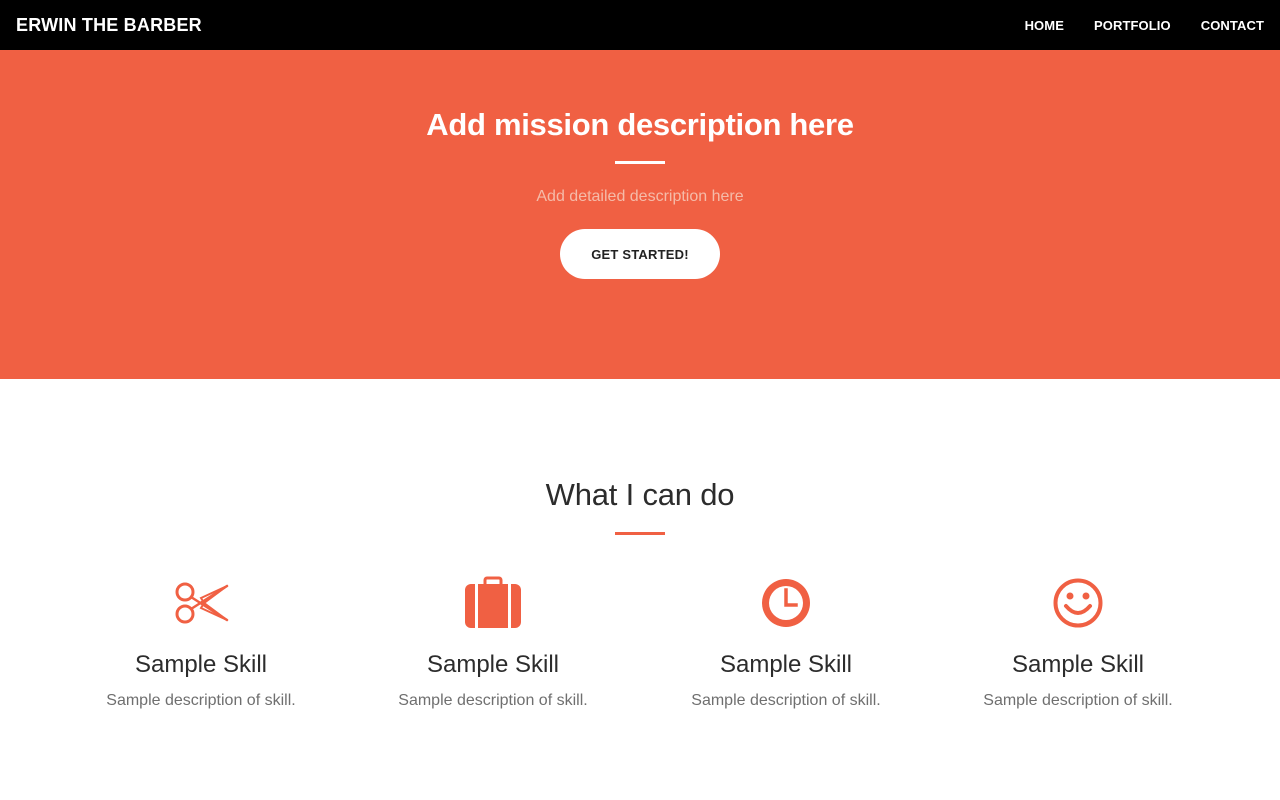 Image resolution: width=1280 pixels, height=800 pixels. I want to click on nav-link-home: HOME, so click(1044, 25).